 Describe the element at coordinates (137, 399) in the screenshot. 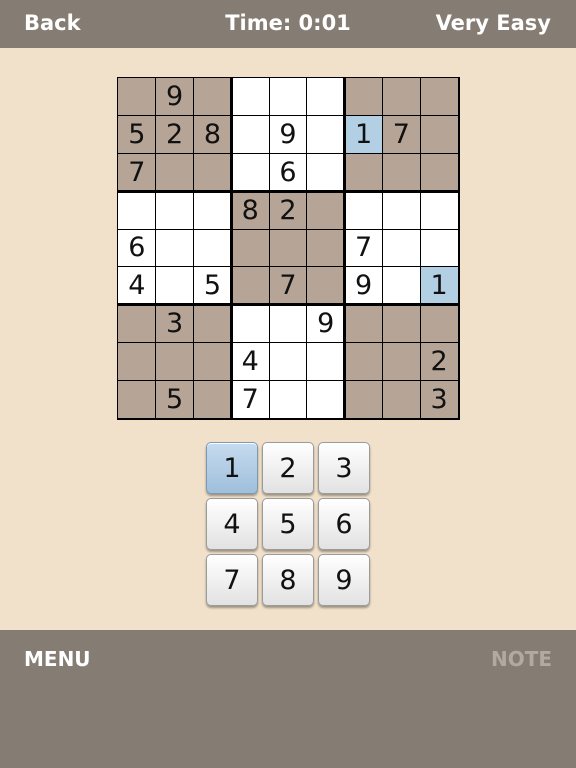

I see `cell-r9-c1` at that location.